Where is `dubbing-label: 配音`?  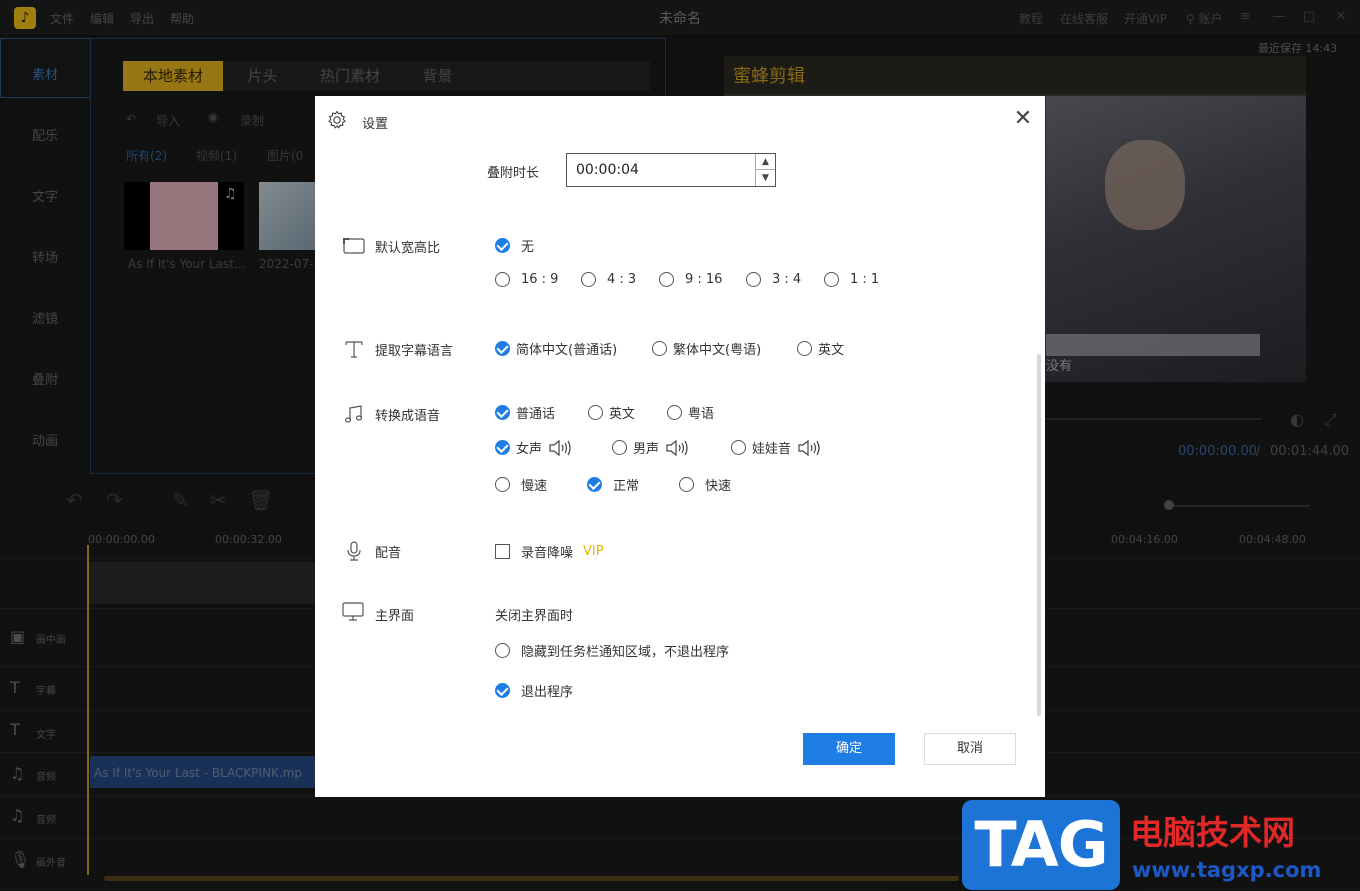 dubbing-label: 配音 is located at coordinates (388, 553).